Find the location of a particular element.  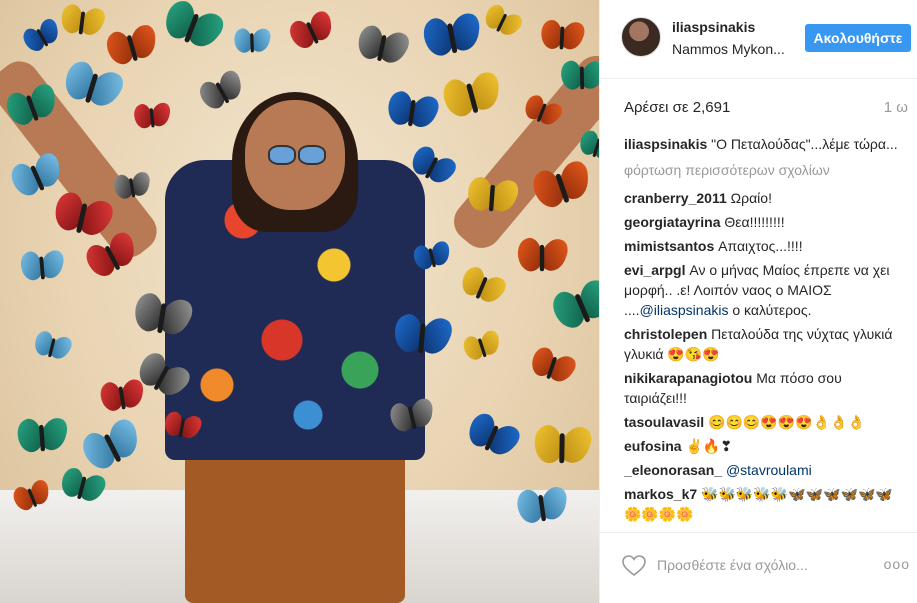

more-options-button: ooo is located at coordinates (897, 564).